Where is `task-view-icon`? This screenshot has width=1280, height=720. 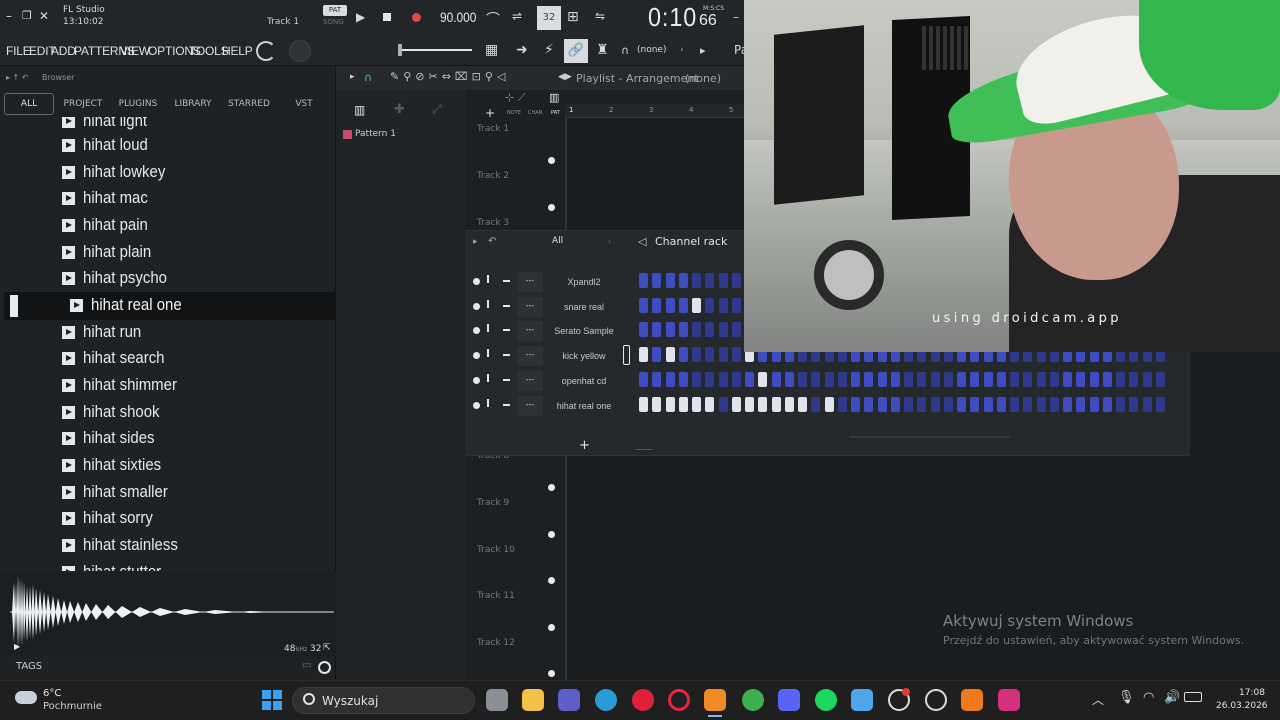
task-view-icon is located at coordinates (497, 700).